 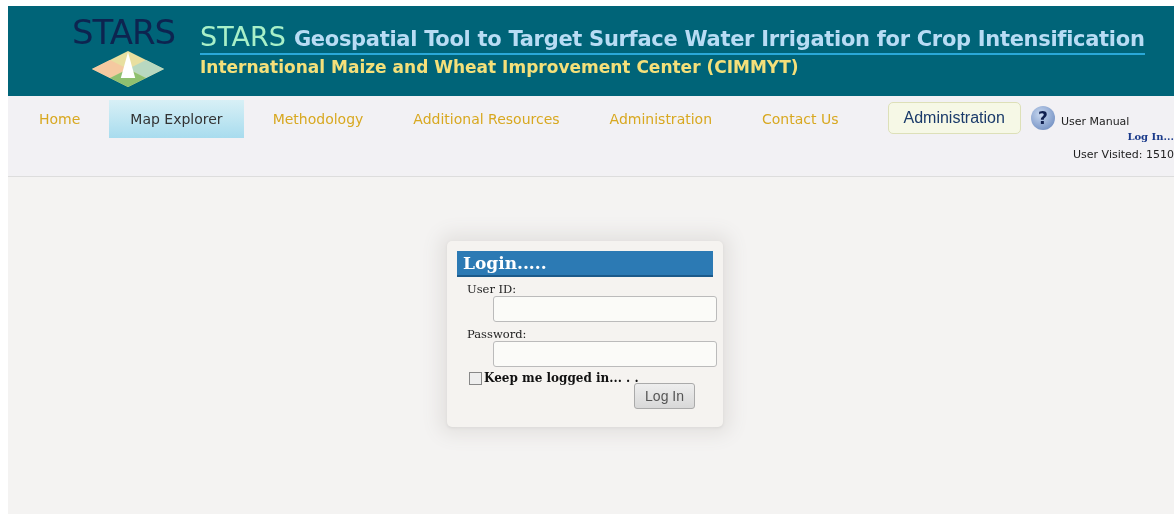 What do you see at coordinates (605, 309) in the screenshot?
I see `user-id-field` at bounding box center [605, 309].